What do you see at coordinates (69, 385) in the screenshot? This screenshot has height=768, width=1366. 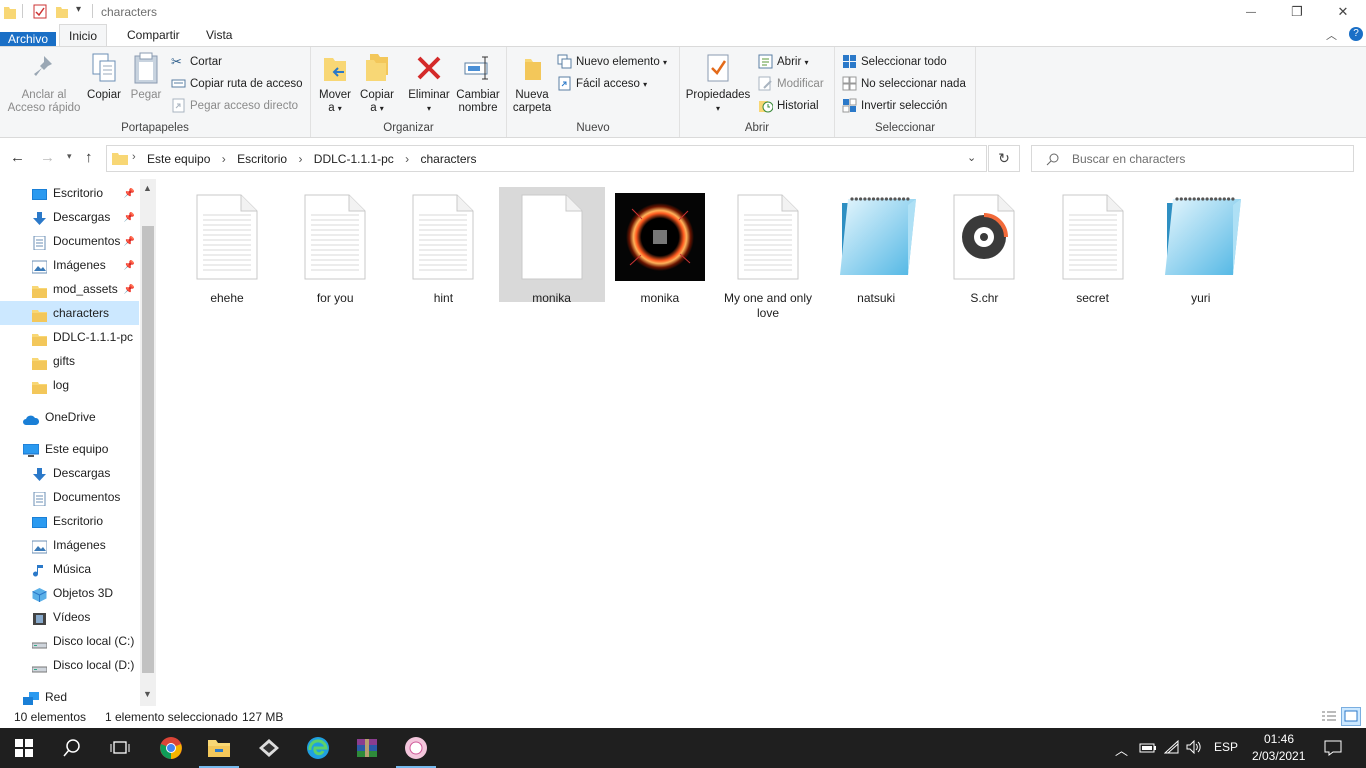 I see `sidebar-item-log: log` at bounding box center [69, 385].